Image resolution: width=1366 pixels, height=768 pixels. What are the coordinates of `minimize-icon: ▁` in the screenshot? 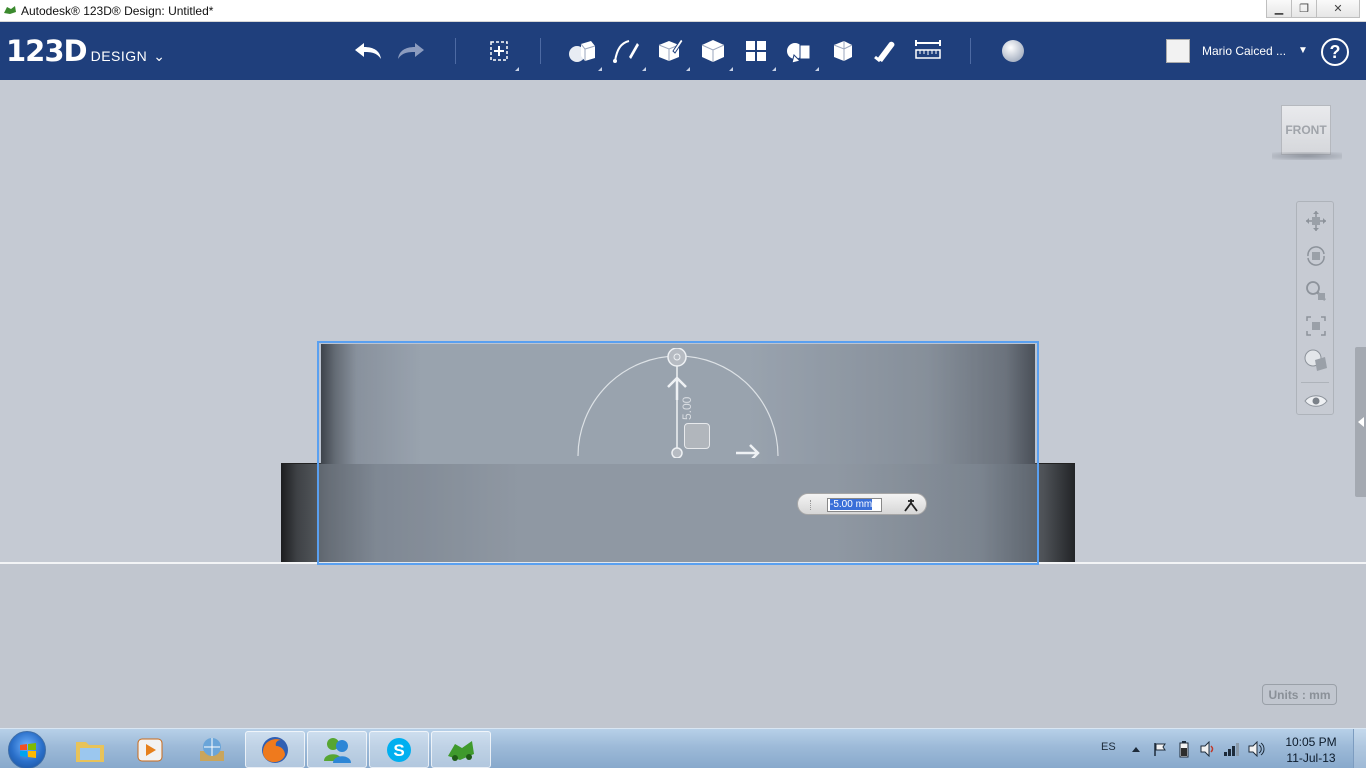 It's located at (1279, 9).